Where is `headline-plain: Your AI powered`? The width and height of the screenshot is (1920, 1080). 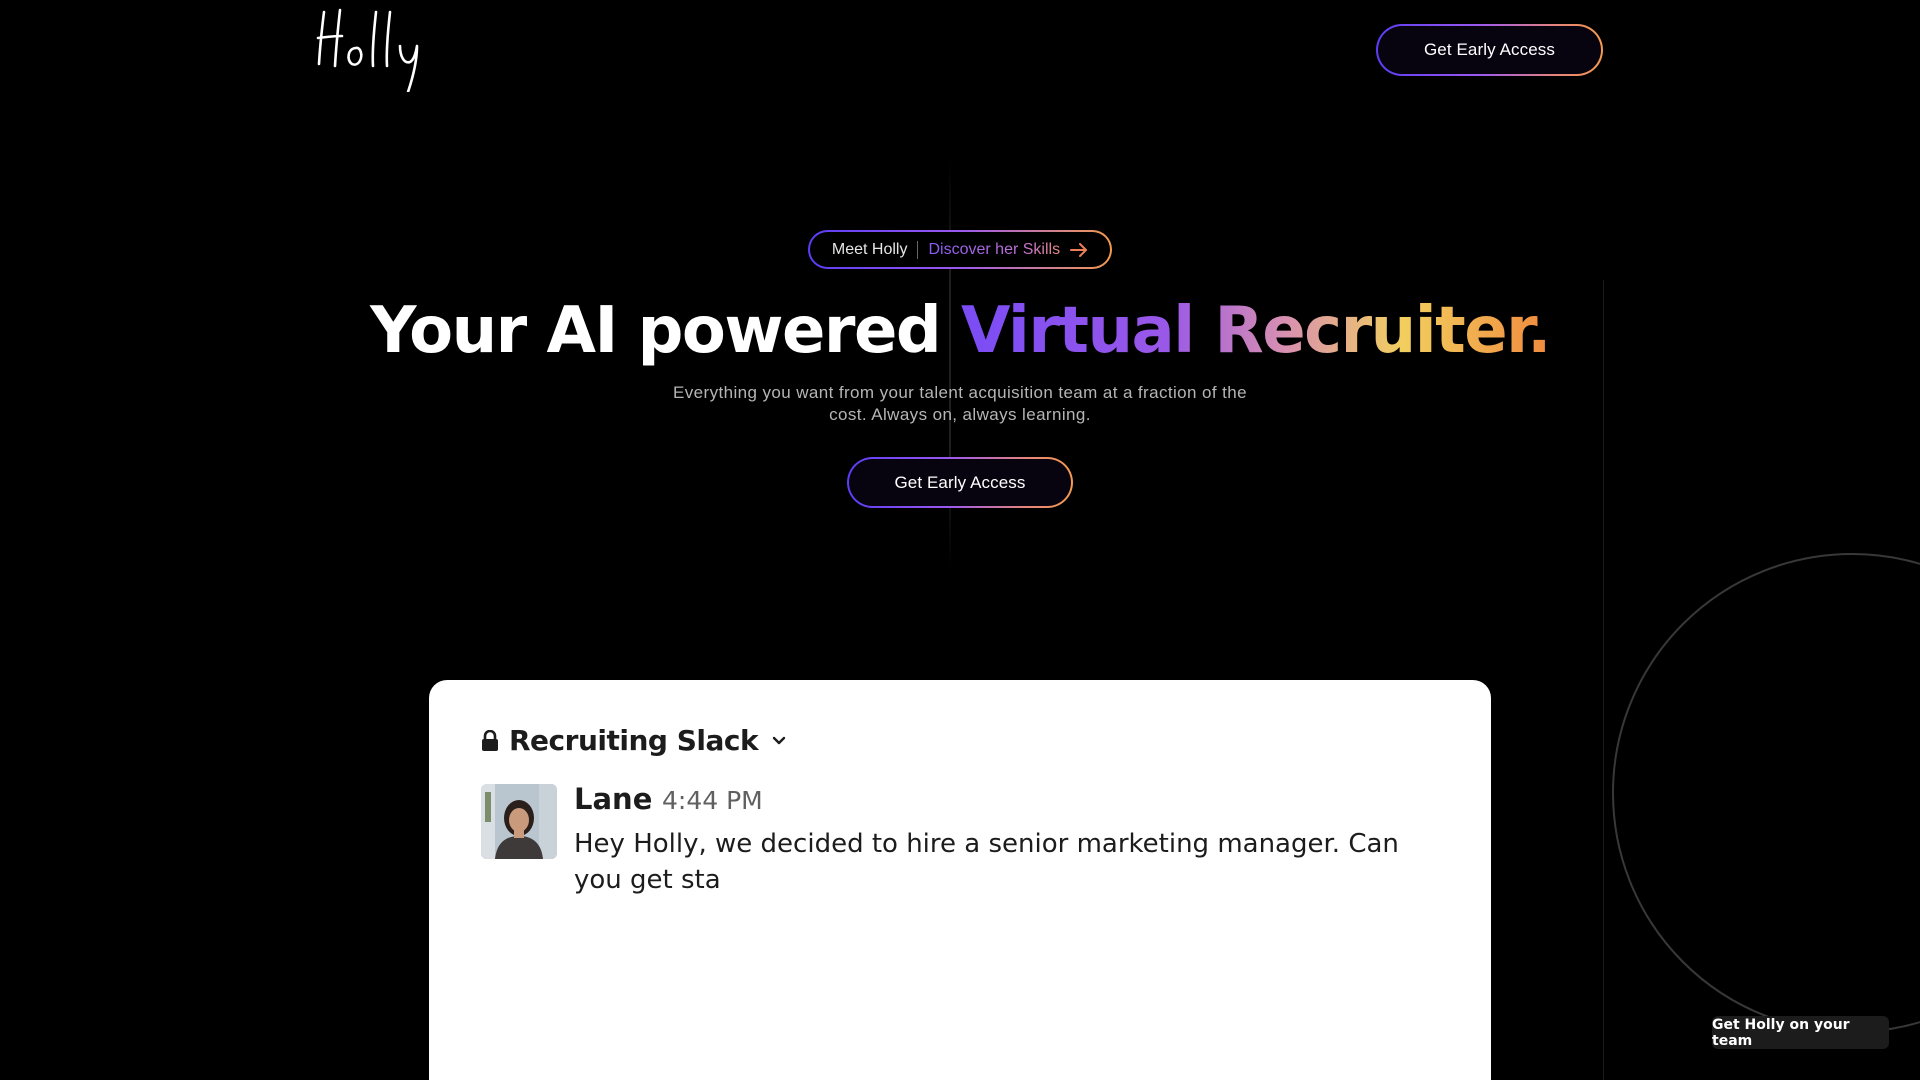
headline-plain: Your AI powered is located at coordinates (665, 331).